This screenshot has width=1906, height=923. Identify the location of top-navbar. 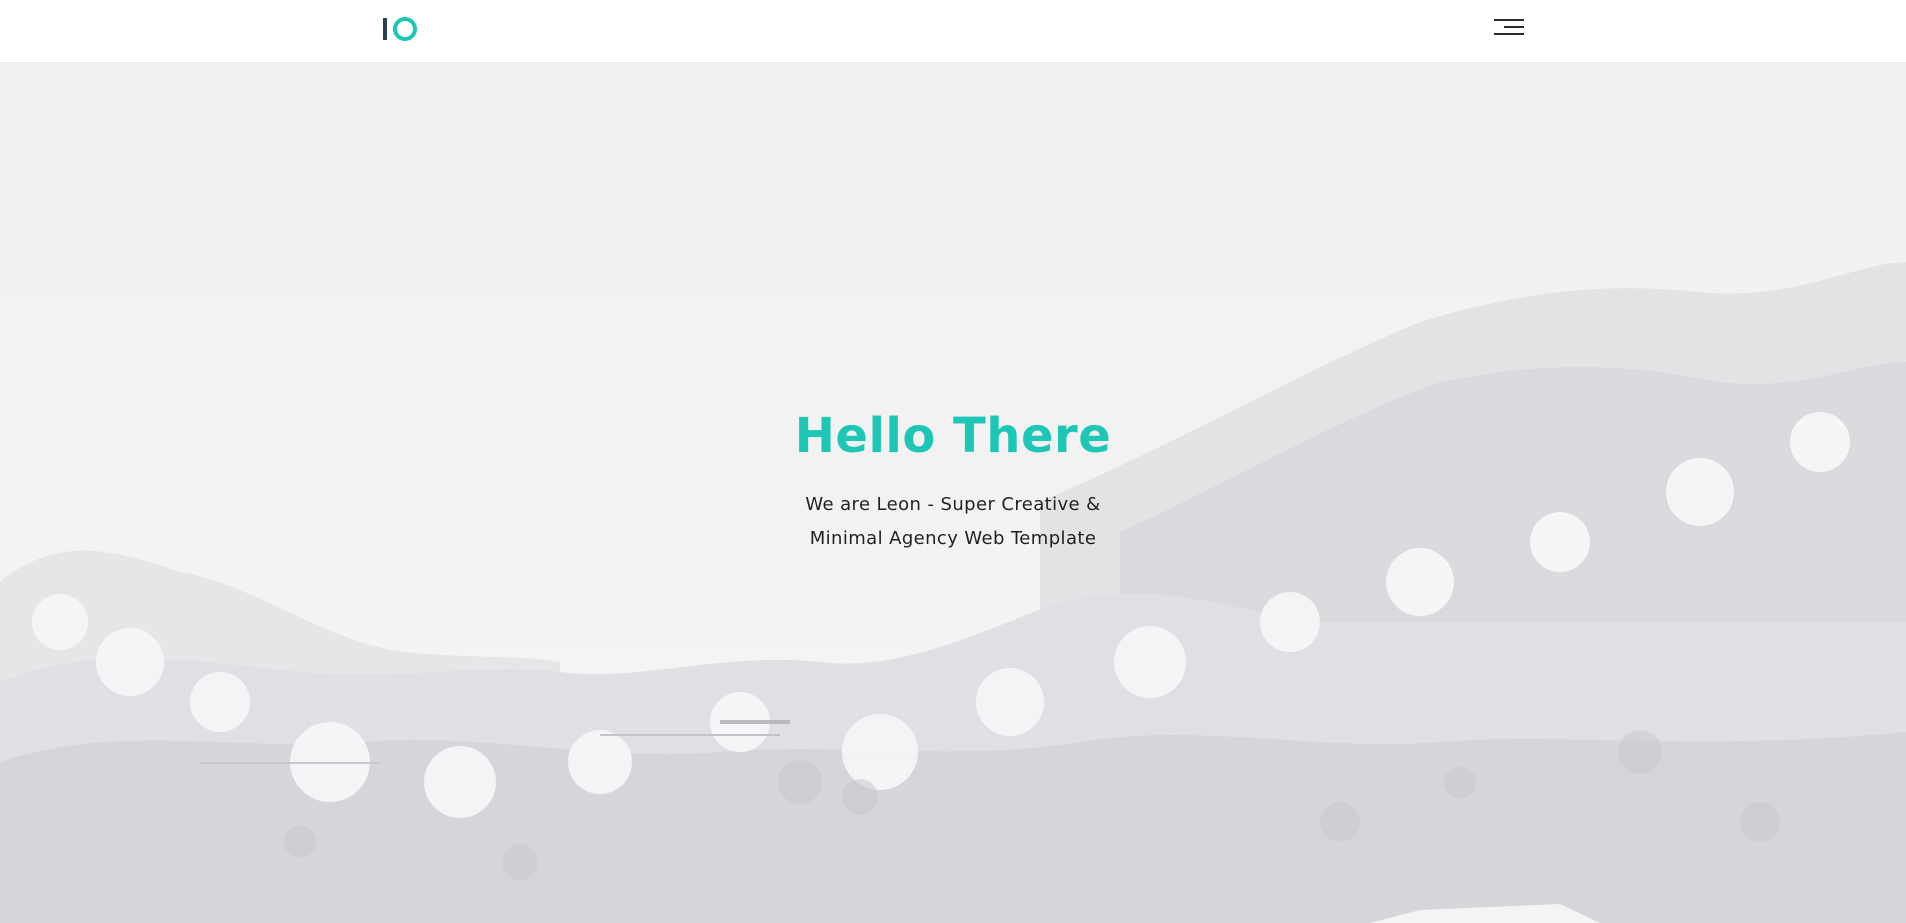
(953, 31).